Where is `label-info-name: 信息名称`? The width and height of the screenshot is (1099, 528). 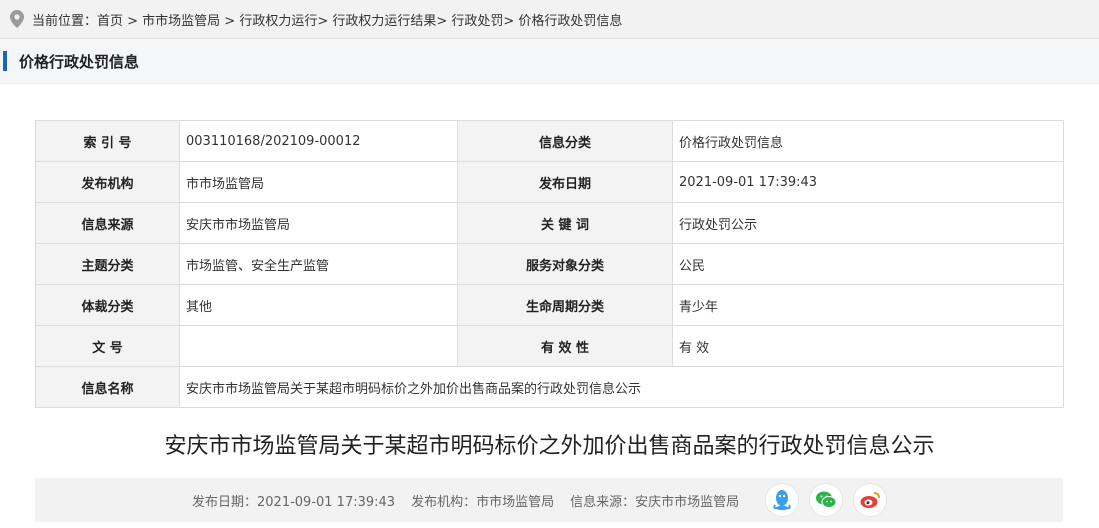
label-info-name: 信息名称 is located at coordinates (107, 387).